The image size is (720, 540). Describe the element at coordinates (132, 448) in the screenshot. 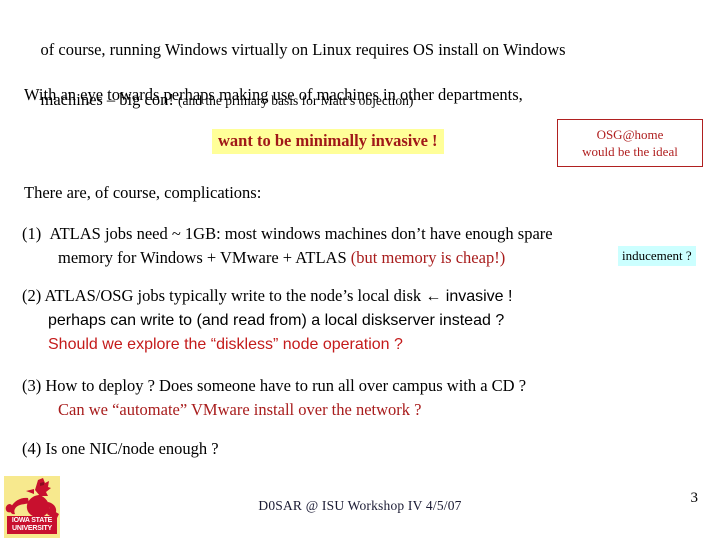

I see `item-4-line-1: Is one NIC/node enough ?` at that location.